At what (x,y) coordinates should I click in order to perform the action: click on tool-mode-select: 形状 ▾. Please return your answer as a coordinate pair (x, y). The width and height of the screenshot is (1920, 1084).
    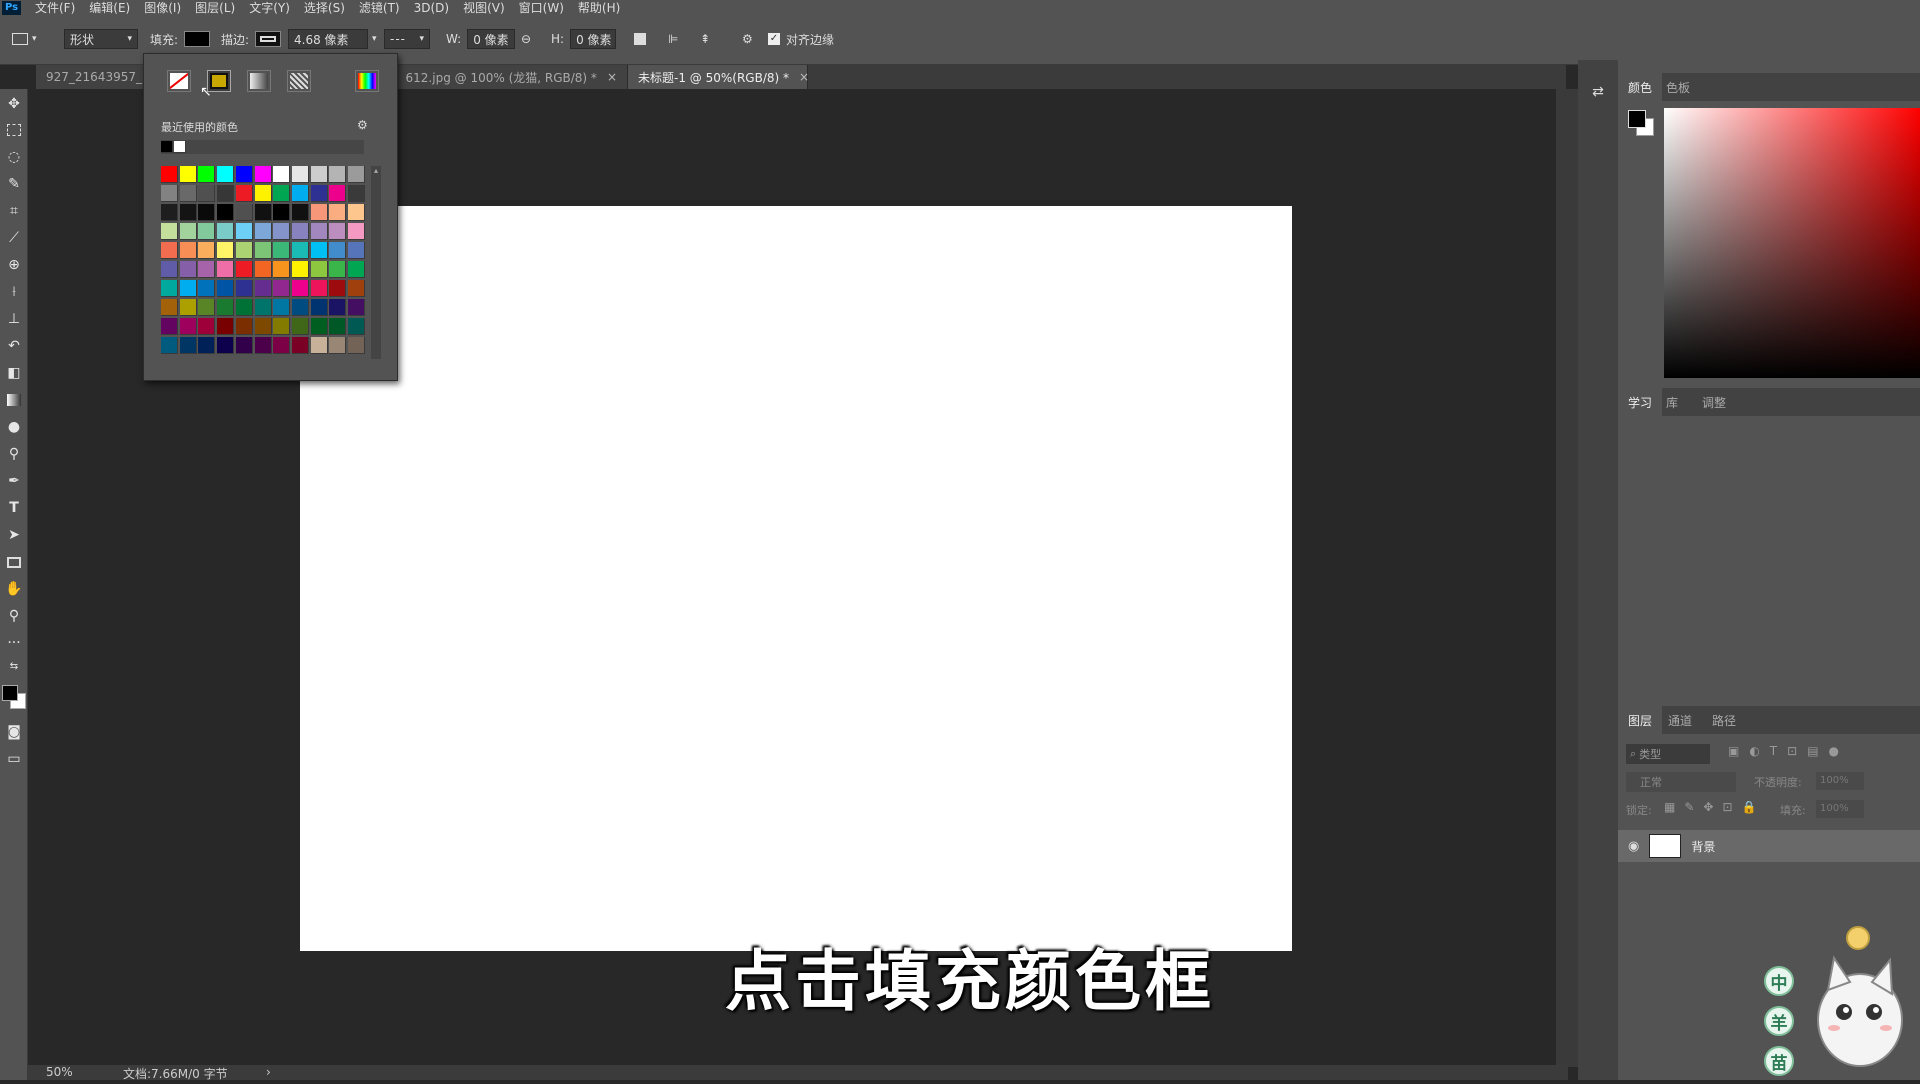
    Looking at the image, I should click on (101, 39).